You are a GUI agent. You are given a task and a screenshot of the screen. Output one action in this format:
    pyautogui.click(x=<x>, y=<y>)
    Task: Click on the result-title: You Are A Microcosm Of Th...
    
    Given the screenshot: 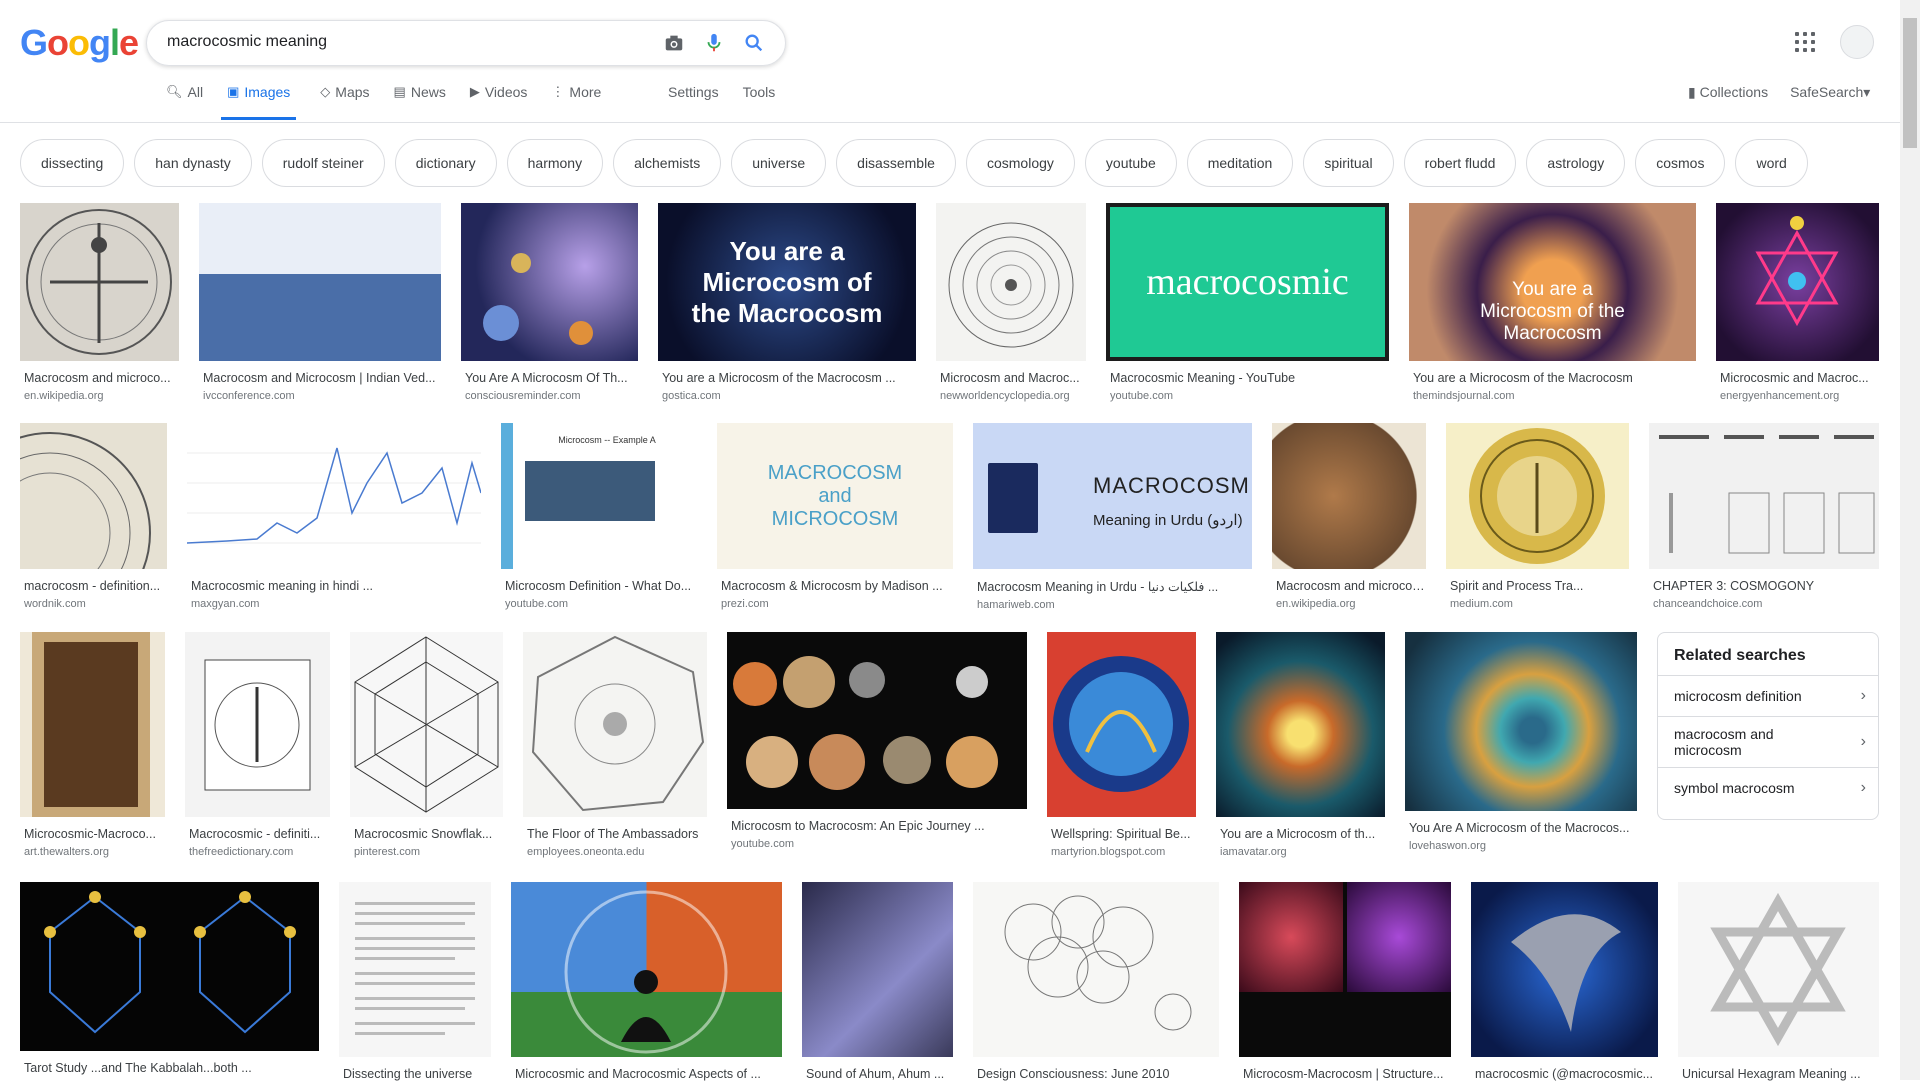 What is the action you would take?
    pyautogui.click(x=549, y=378)
    